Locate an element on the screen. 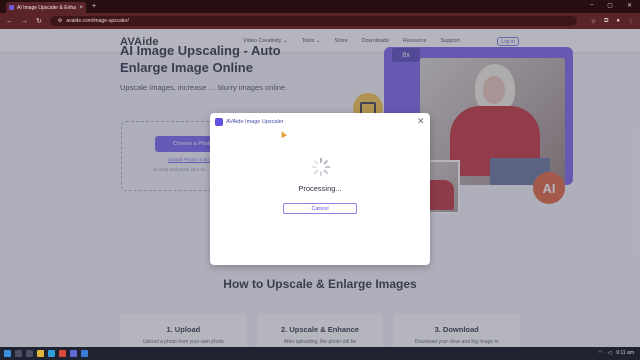 This screenshot has width=640, height=360. dialog-header: AVAide Image Upscaler is located at coordinates (249, 122).